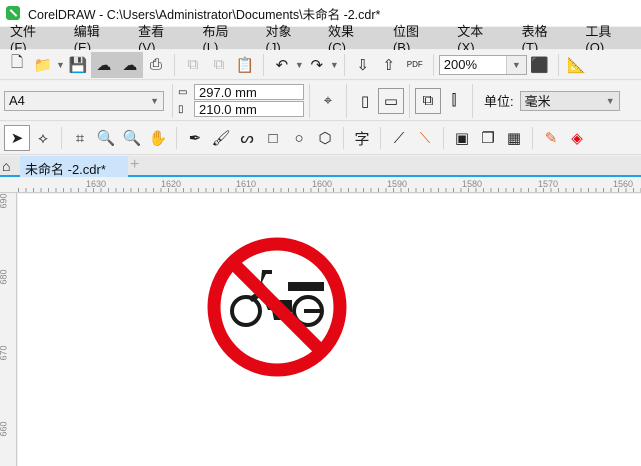  I want to click on transparency-icon: ▦, so click(514, 138).